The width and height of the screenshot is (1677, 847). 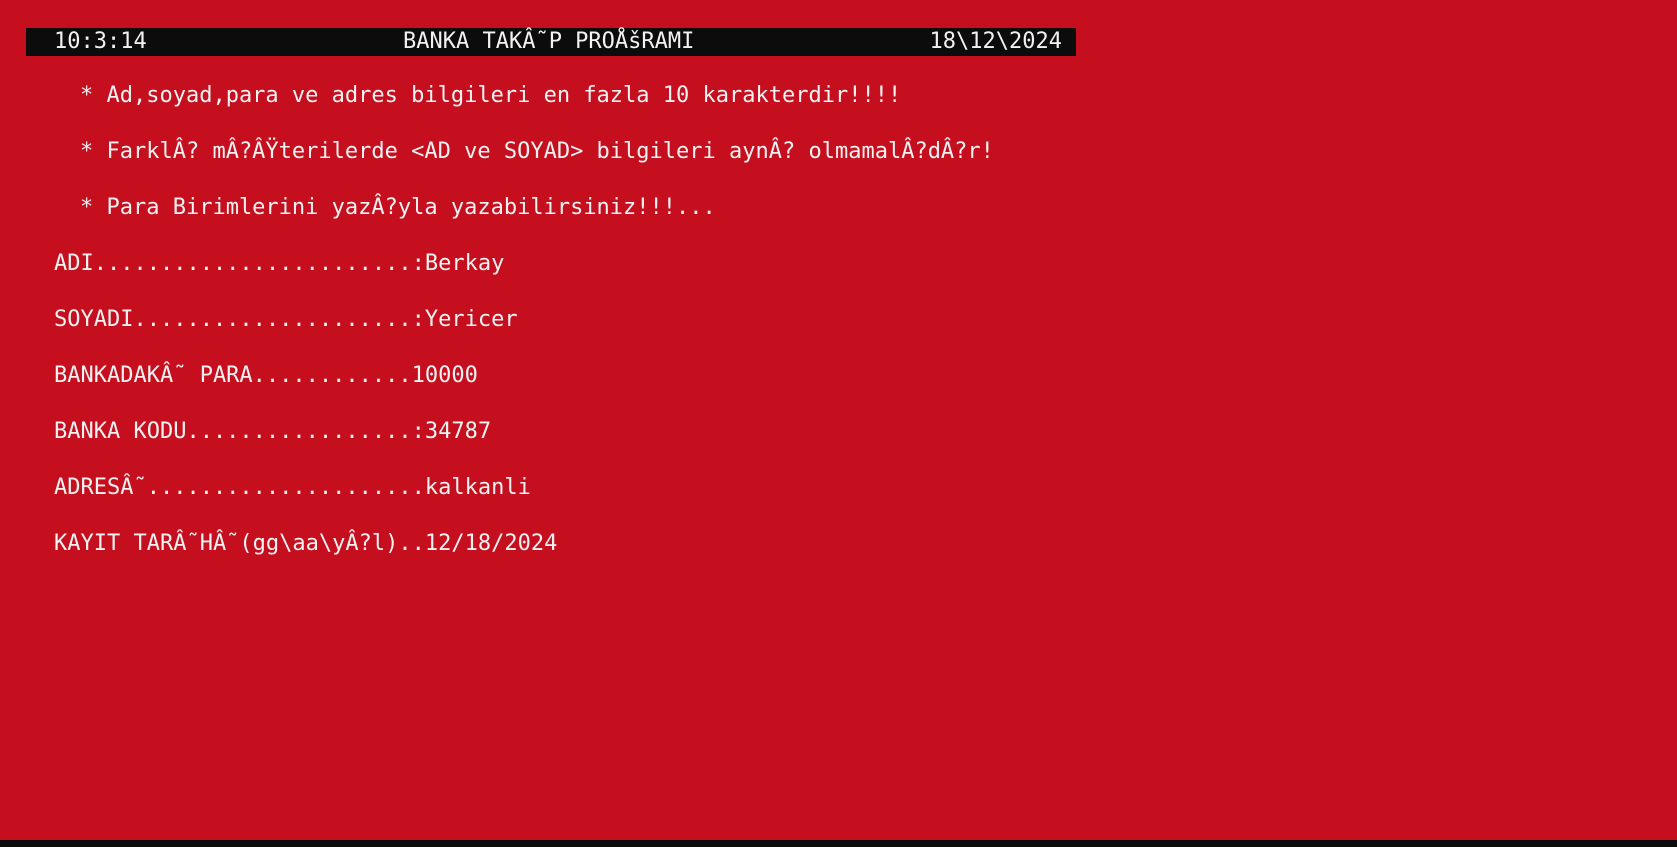 What do you see at coordinates (239, 263) in the screenshot?
I see `field-label-name: ADI........................:` at bounding box center [239, 263].